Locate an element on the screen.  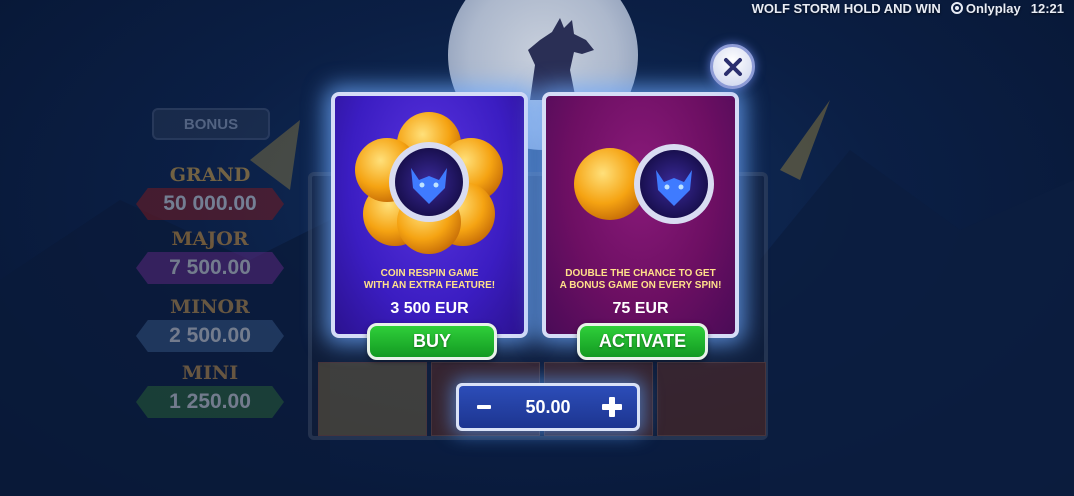
jackpot-minor-name: MINOR is located at coordinates (210, 307).